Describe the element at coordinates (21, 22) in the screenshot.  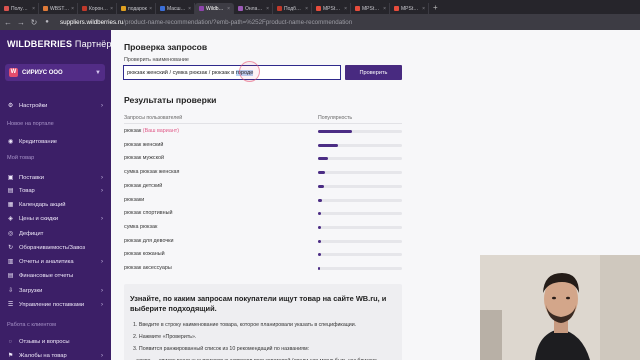
I see `forward-icon: →` at that location.